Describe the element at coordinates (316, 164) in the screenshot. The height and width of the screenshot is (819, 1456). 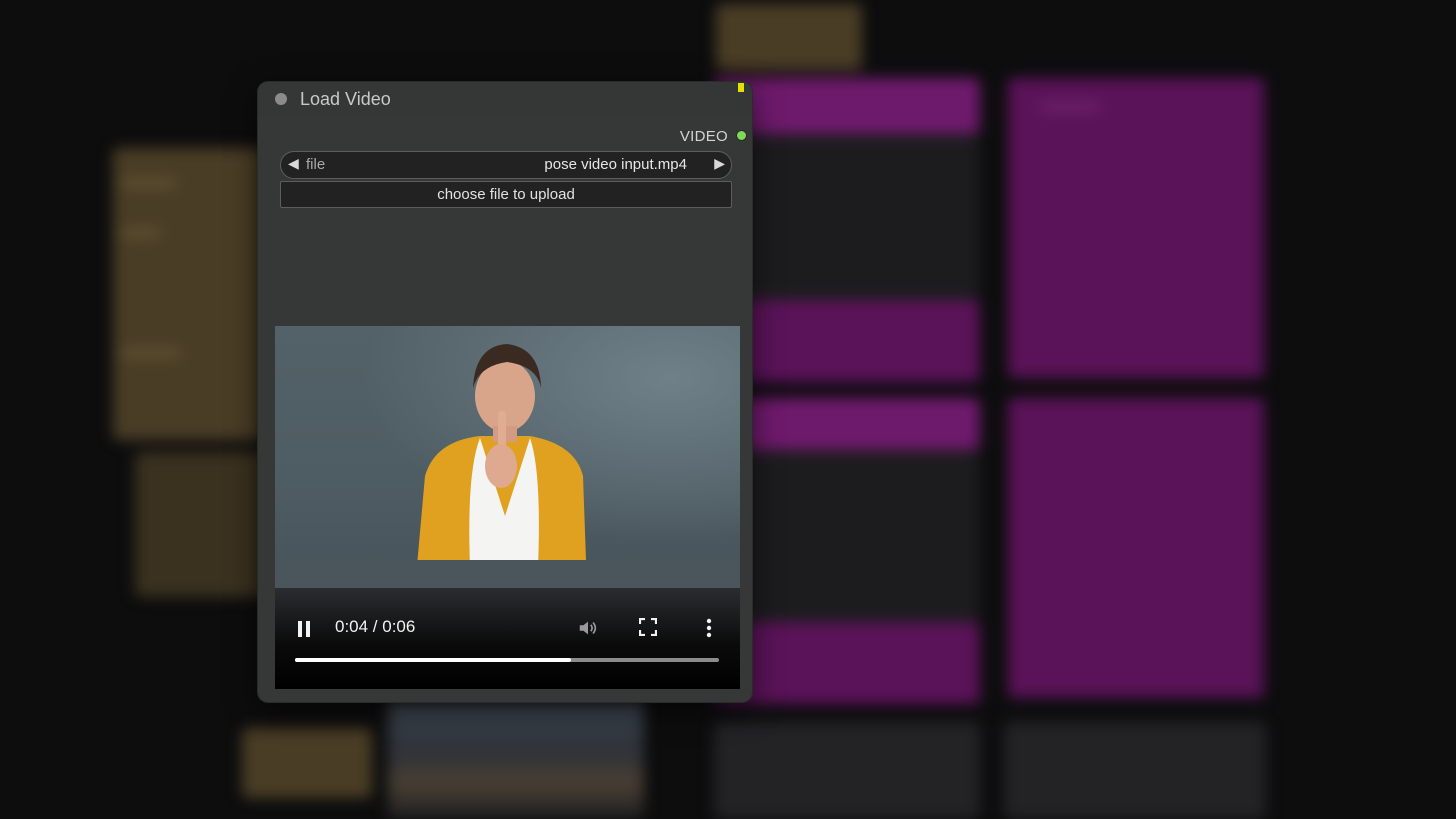
I see `file-widget-label: file` at that location.